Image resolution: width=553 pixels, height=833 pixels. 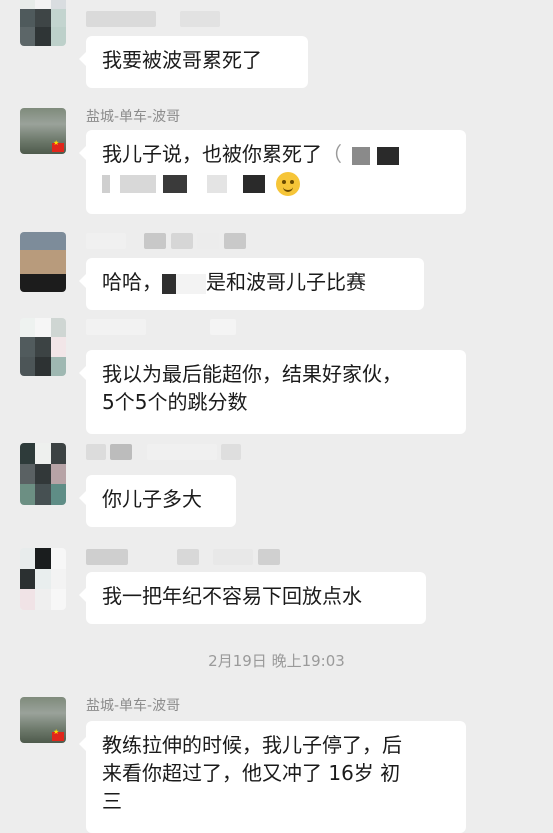 What do you see at coordinates (251, 773) in the screenshot?
I see `message-text: 来看你超过了，他又冲了 16岁 初` at bounding box center [251, 773].